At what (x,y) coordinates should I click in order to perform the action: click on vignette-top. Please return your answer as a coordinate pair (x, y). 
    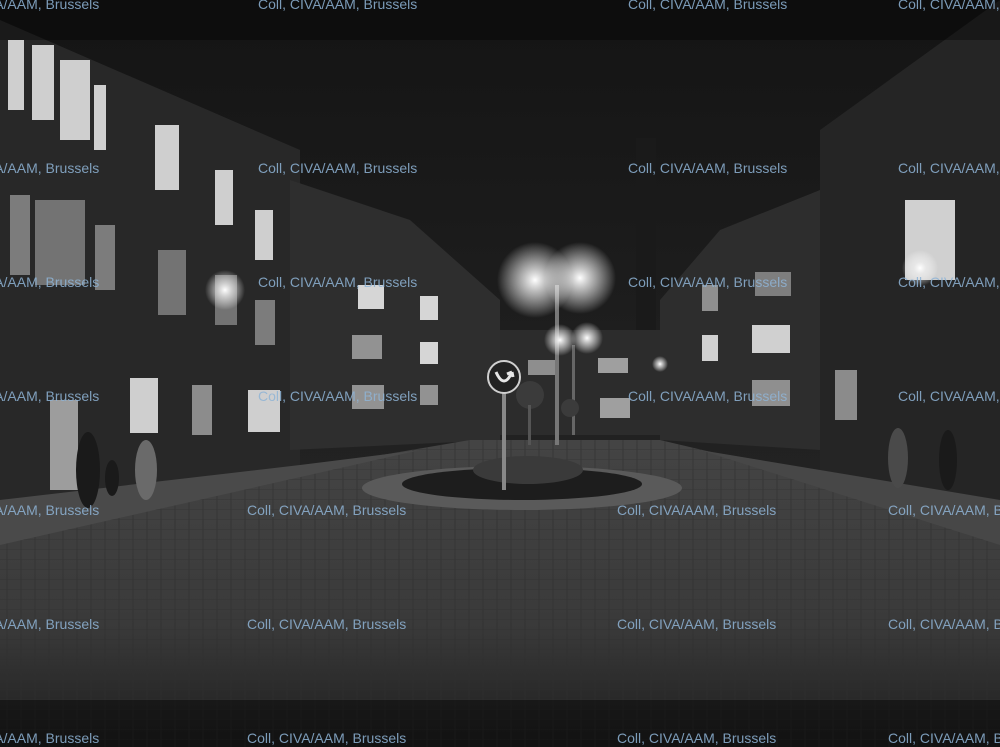
    Looking at the image, I should click on (500, 20).